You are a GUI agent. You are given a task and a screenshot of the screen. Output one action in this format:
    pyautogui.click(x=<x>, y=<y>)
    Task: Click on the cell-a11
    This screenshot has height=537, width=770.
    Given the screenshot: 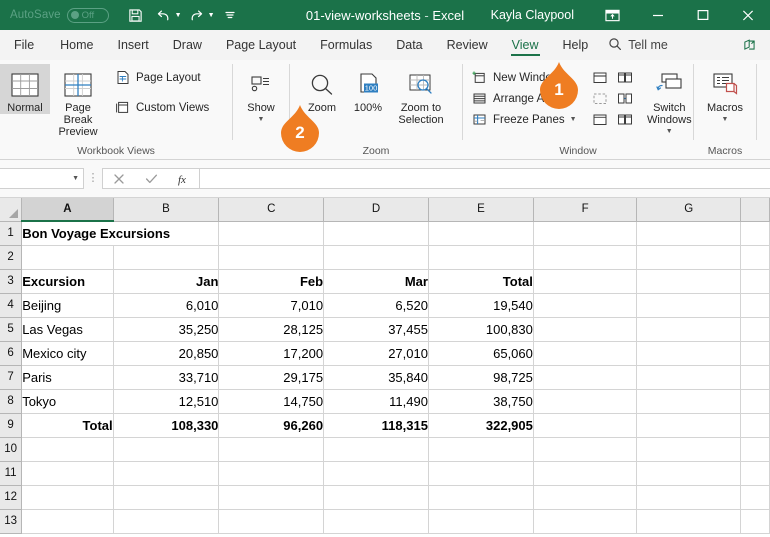 What is the action you would take?
    pyautogui.click(x=67, y=473)
    